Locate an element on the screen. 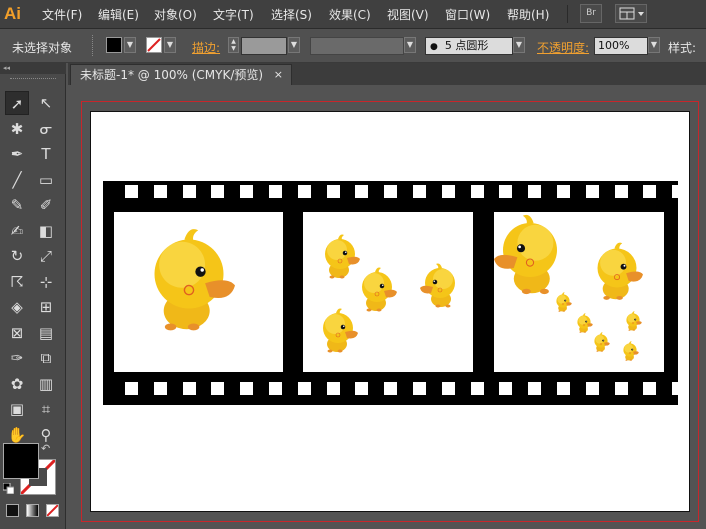 The width and height of the screenshot is (706, 529). gradient-mode-icon is located at coordinates (32, 510).